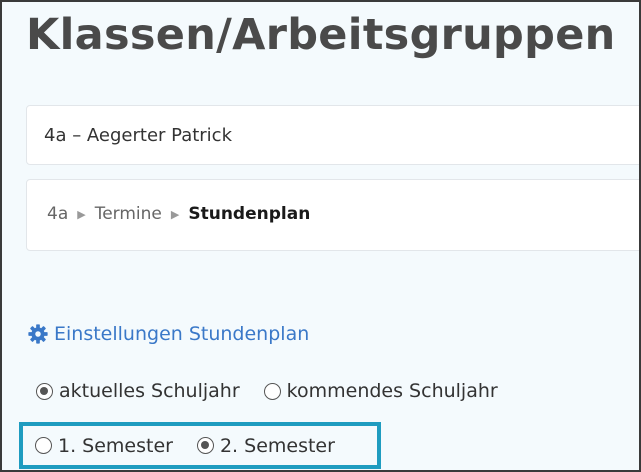 The width and height of the screenshot is (641, 472). I want to click on radio-label: 1. Semester, so click(115, 445).